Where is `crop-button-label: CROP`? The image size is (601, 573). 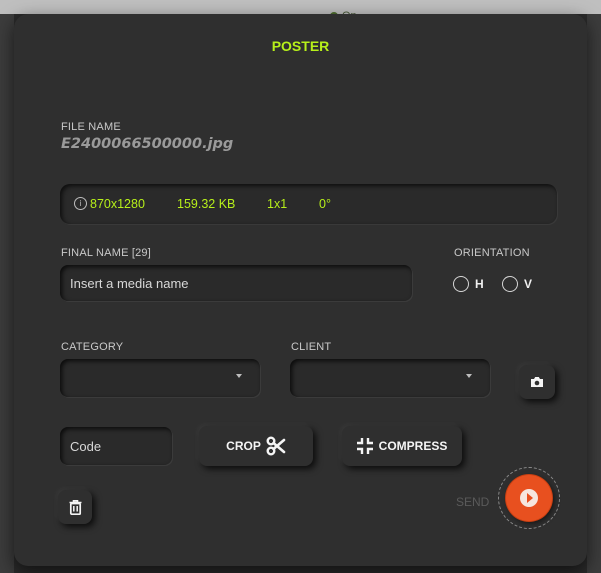
crop-button-label: CROP is located at coordinates (243, 446).